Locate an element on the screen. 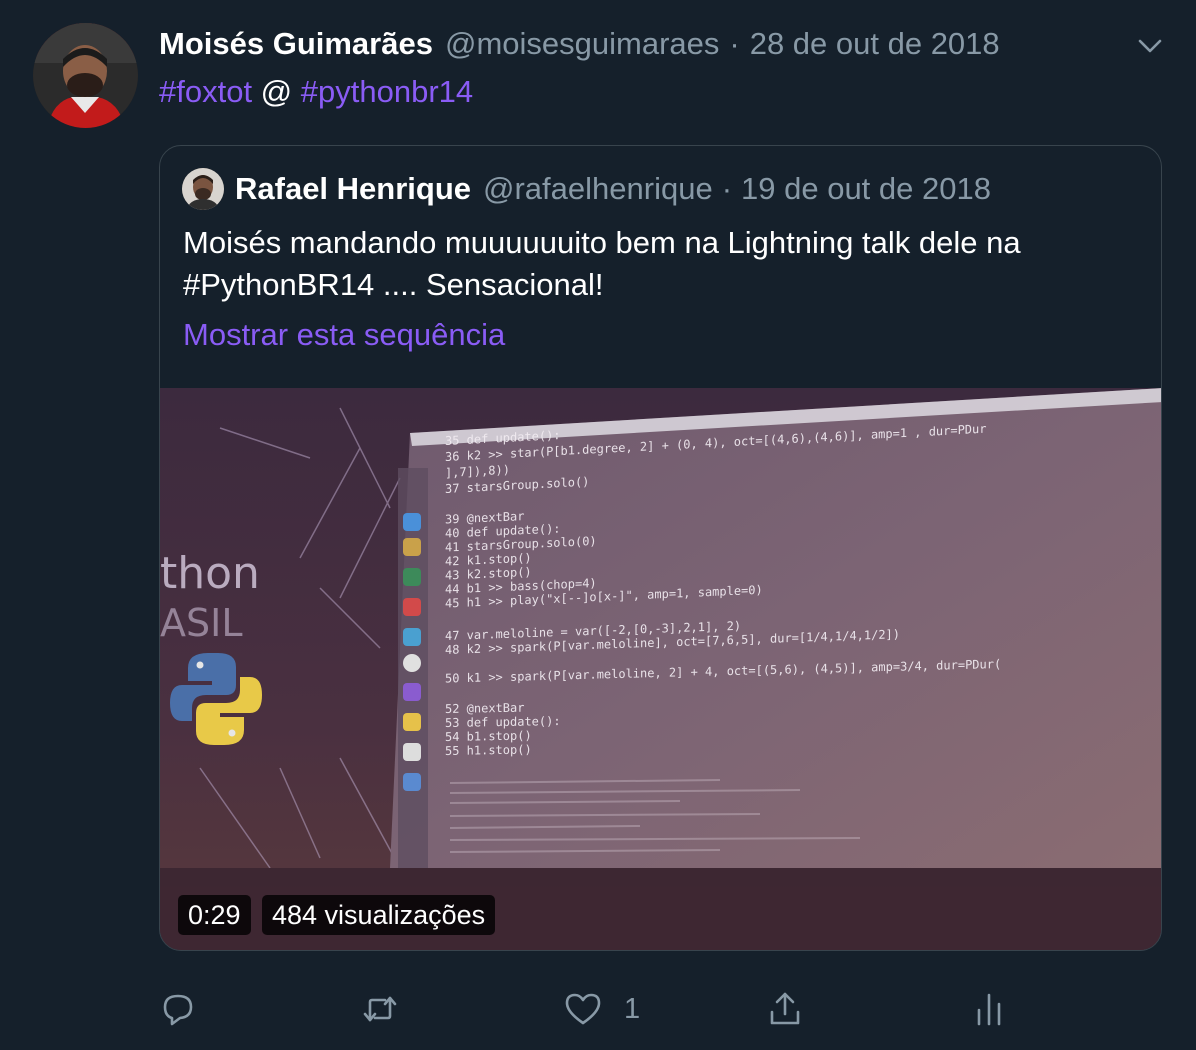 This screenshot has height=1050, width=1196. author-name: Moisés Guimarães is located at coordinates (296, 44).